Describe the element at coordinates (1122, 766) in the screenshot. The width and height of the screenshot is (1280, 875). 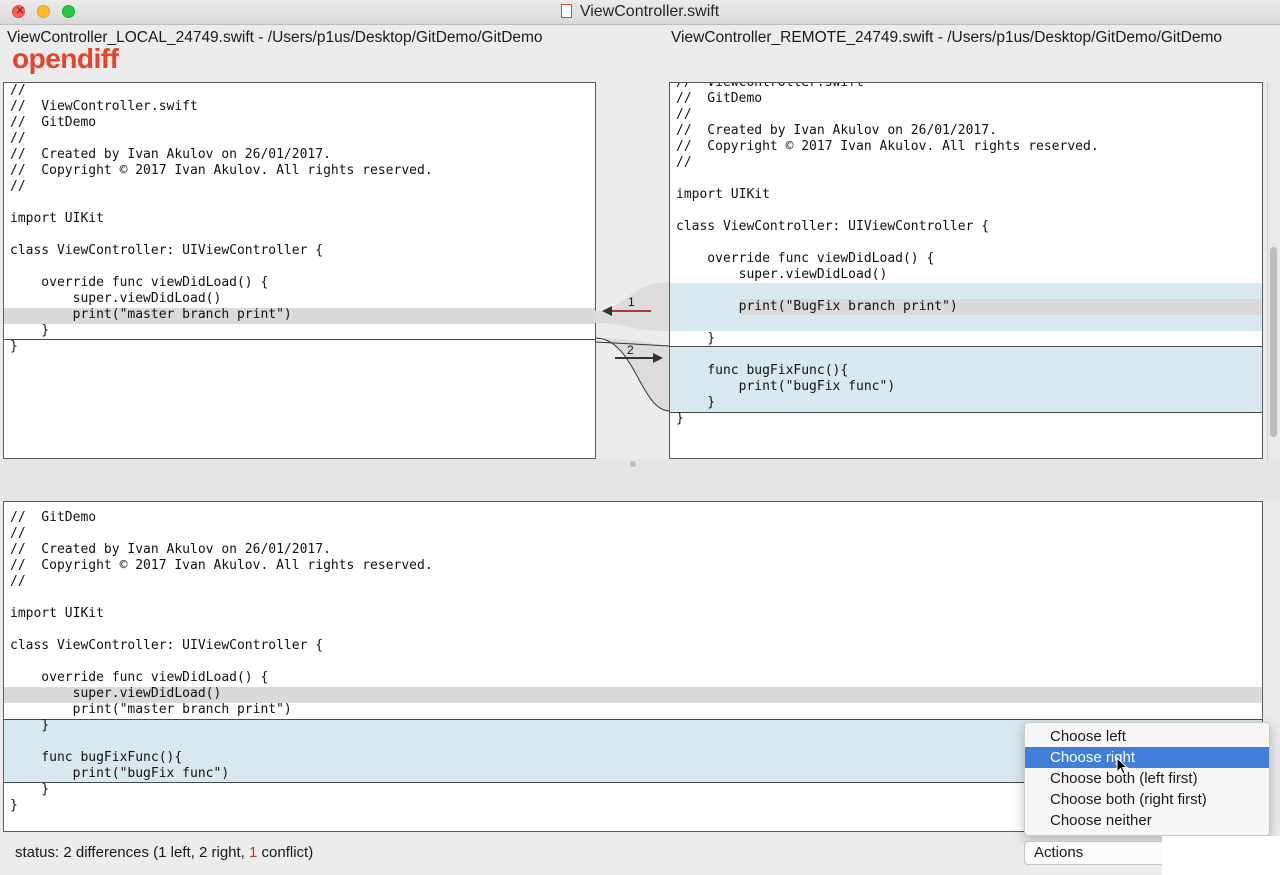
I see `mouse-pointer-icon` at that location.